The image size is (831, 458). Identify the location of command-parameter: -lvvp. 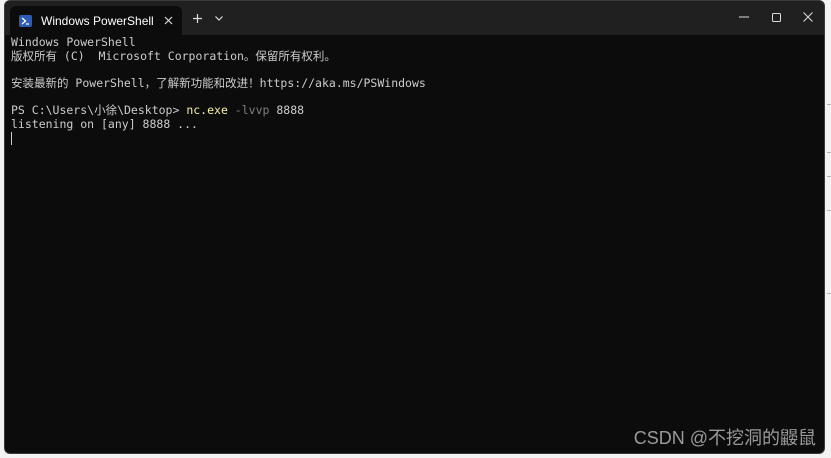
(248, 110).